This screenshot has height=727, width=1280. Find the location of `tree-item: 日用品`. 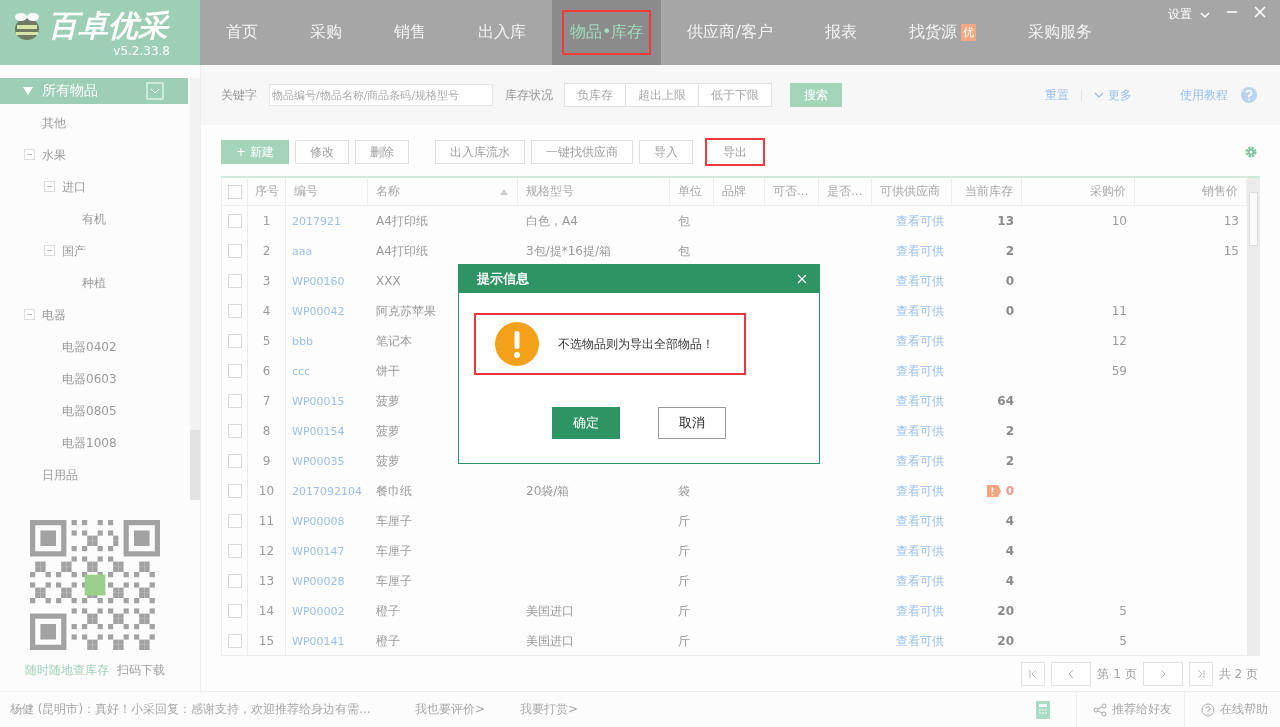

tree-item: 日用品 is located at coordinates (60, 475).